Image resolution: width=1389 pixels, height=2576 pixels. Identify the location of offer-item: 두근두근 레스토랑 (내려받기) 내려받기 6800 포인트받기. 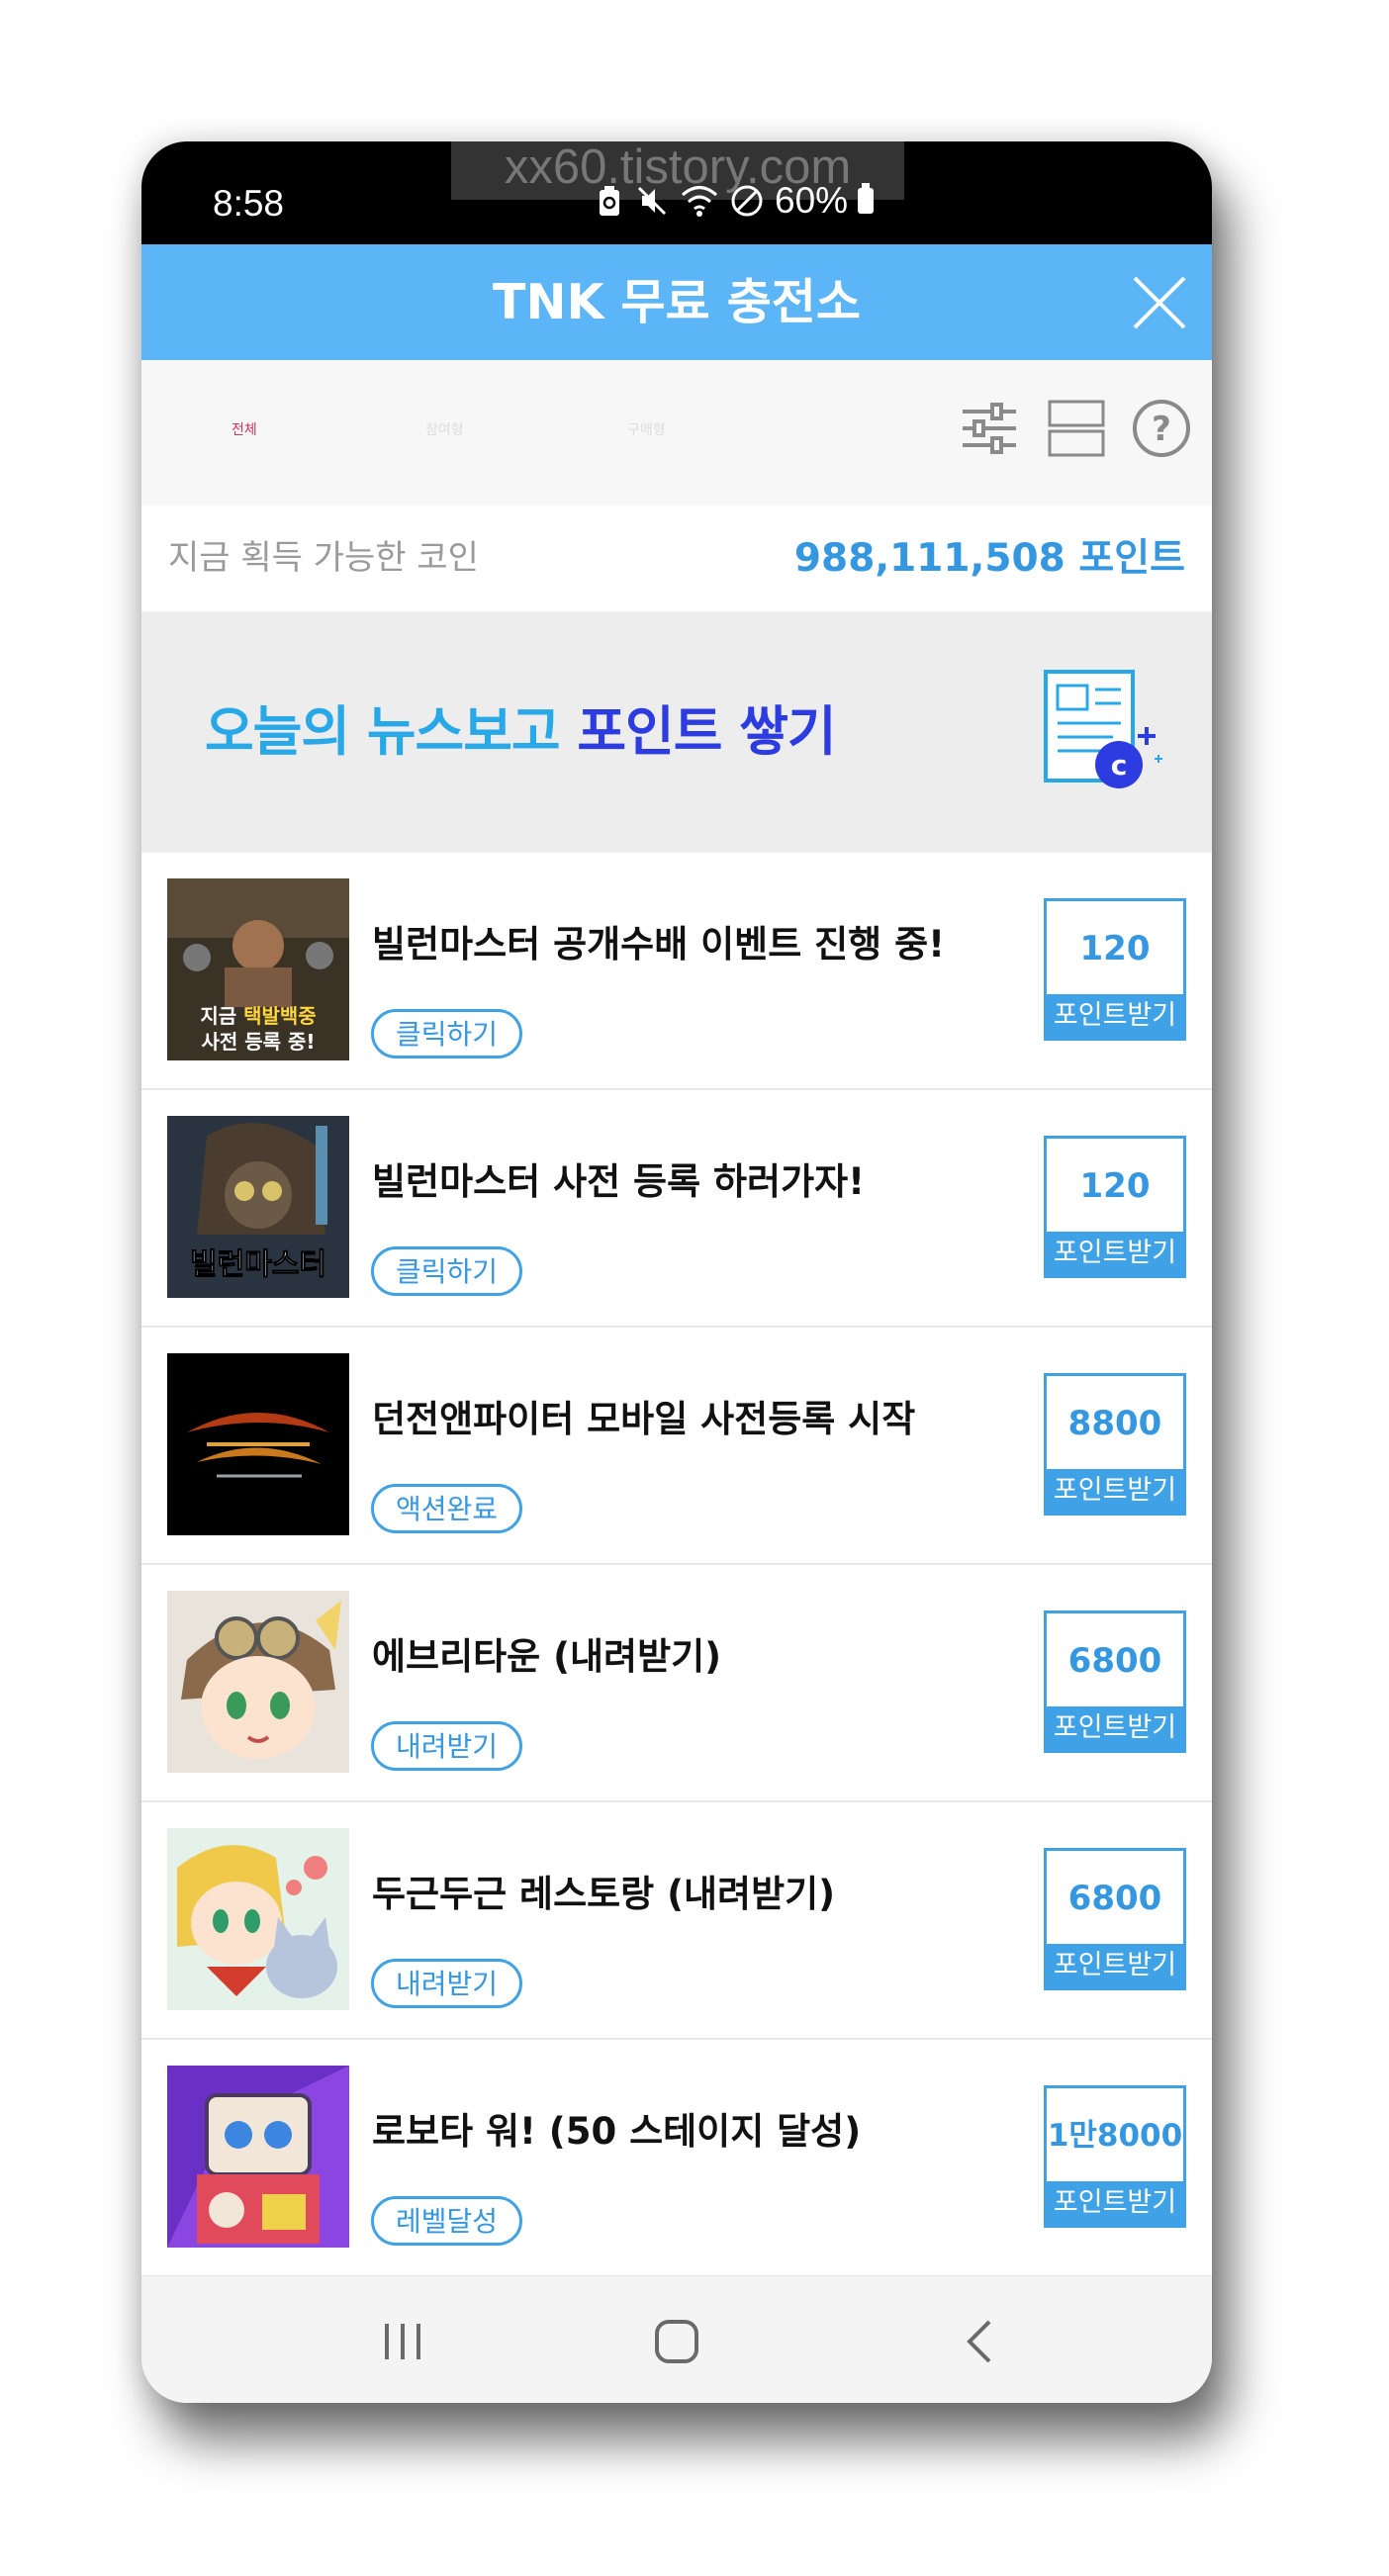
(676, 1922).